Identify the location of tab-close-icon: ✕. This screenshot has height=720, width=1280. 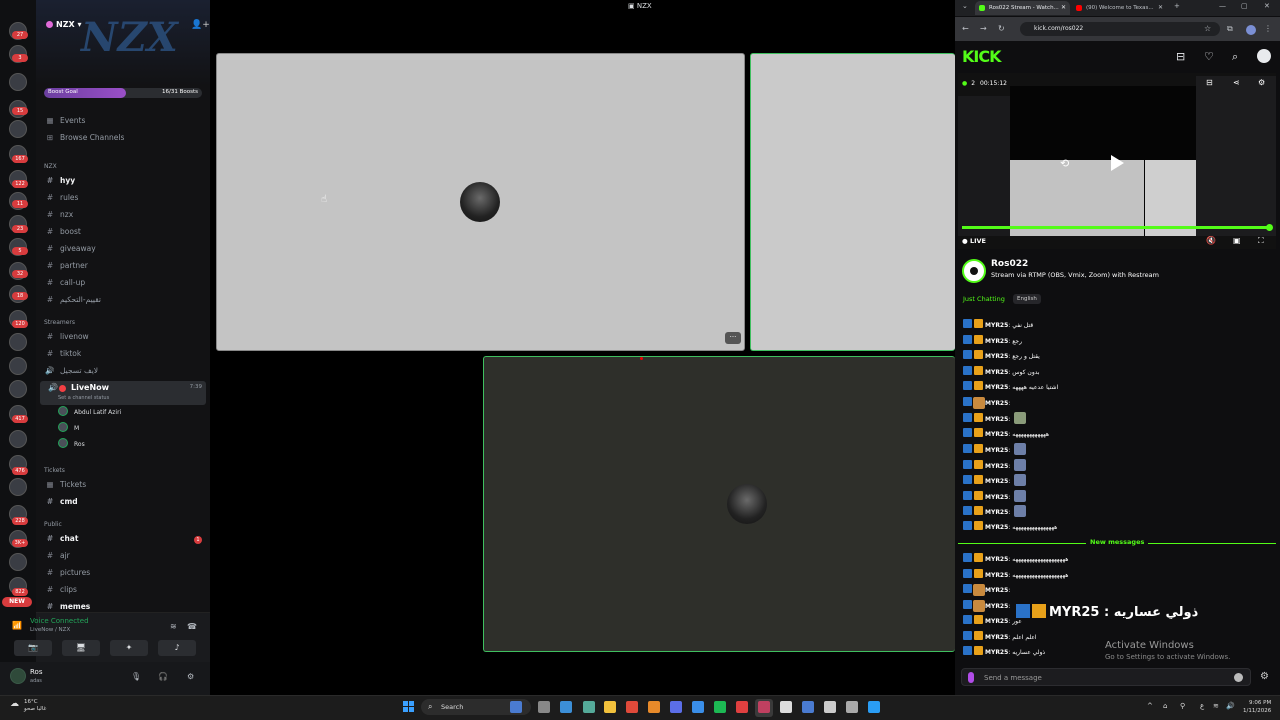
(1160, 8).